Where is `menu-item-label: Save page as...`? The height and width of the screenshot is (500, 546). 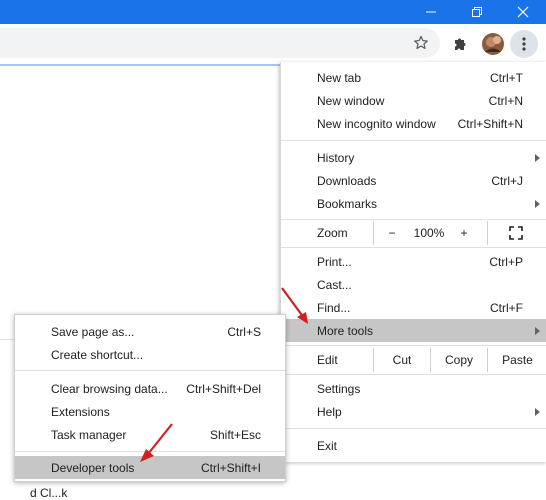
menu-item-label: Save page as... is located at coordinates (93, 331).